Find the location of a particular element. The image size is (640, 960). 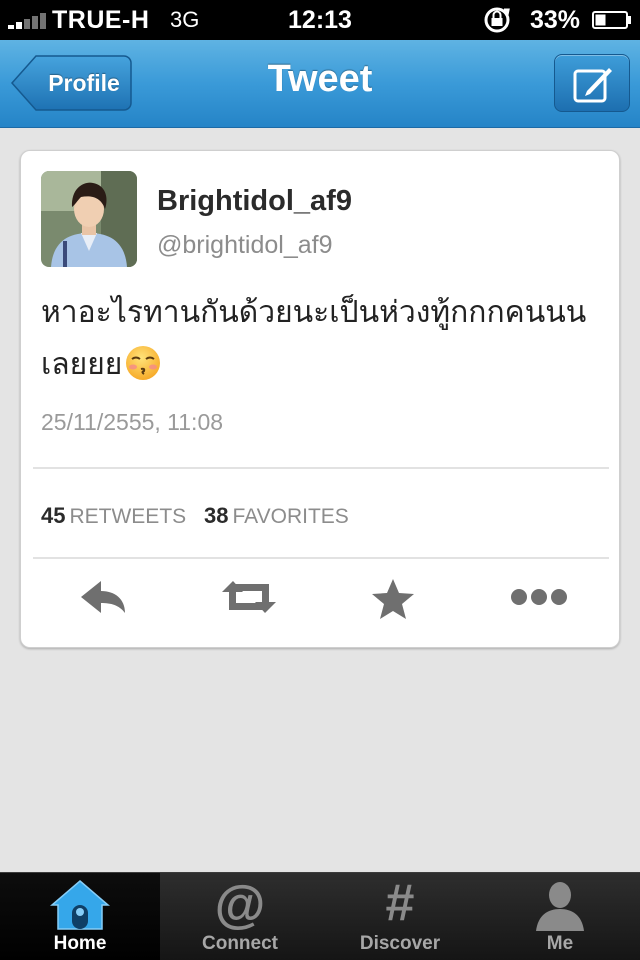

avatar-image is located at coordinates (89, 219).